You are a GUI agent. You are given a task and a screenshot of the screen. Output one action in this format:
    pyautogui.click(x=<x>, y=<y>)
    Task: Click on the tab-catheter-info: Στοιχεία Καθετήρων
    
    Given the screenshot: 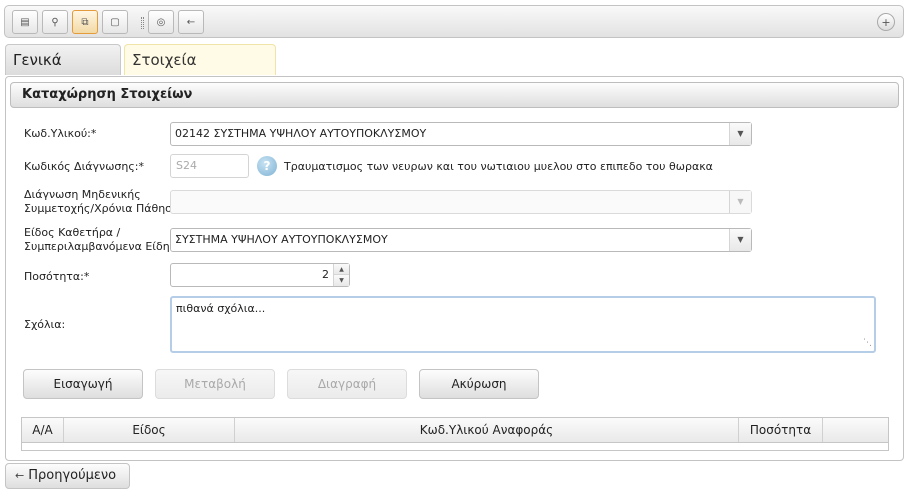 What is the action you would take?
    pyautogui.click(x=200, y=72)
    